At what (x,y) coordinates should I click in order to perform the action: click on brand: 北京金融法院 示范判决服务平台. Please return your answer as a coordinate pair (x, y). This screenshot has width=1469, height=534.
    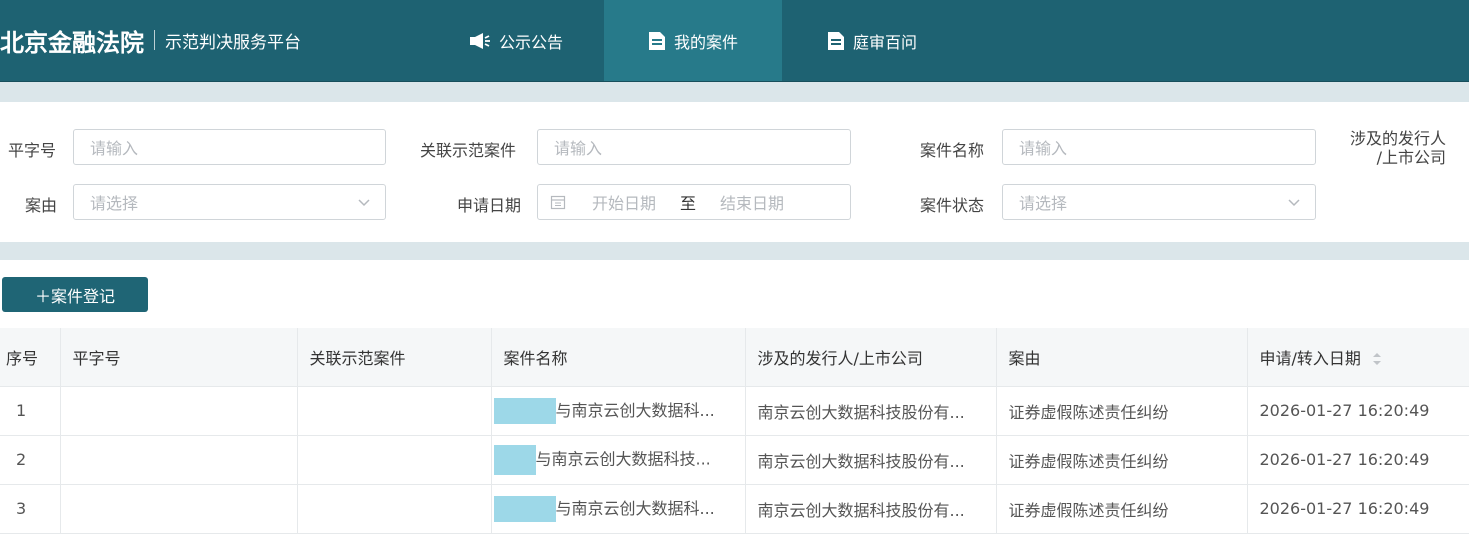
    Looking at the image, I should click on (150, 40).